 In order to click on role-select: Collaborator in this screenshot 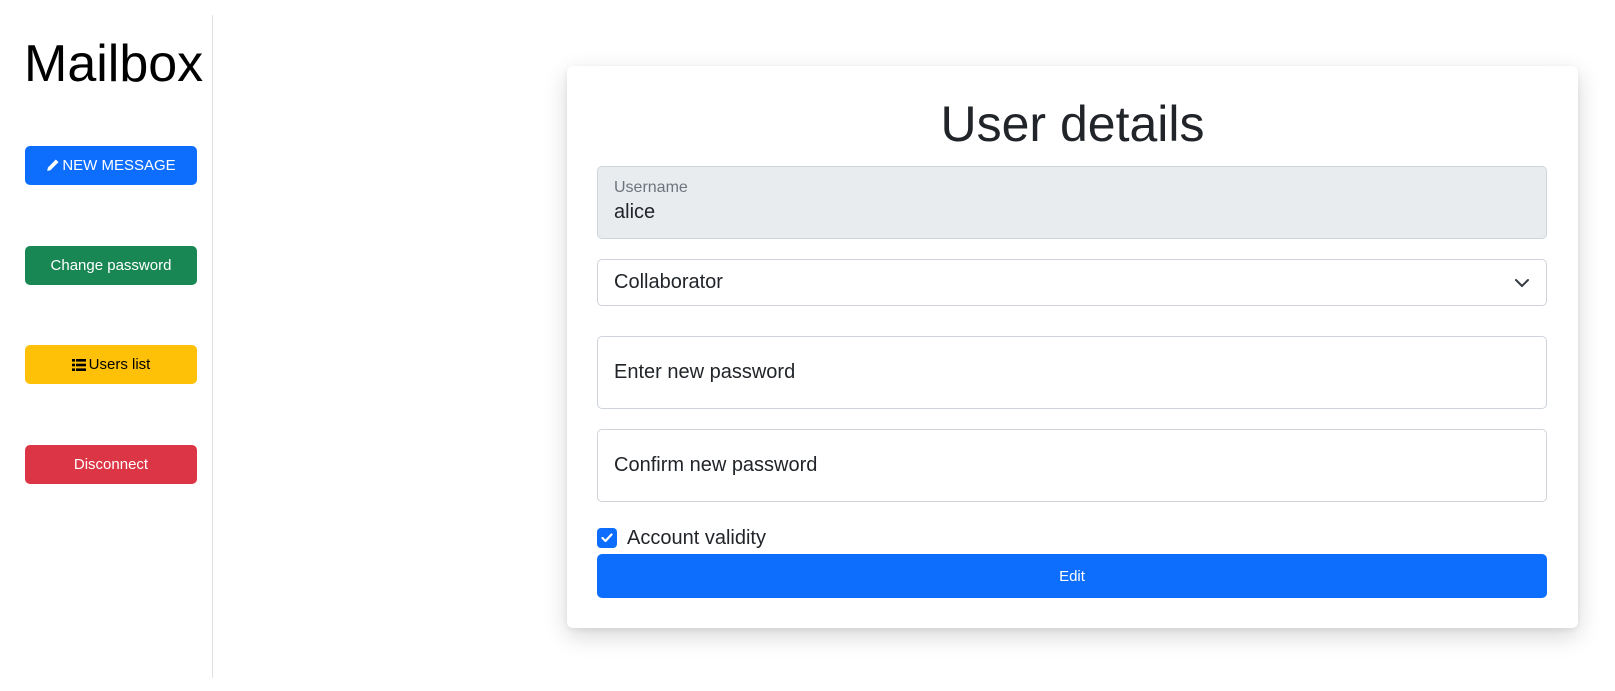, I will do `click(1072, 282)`.